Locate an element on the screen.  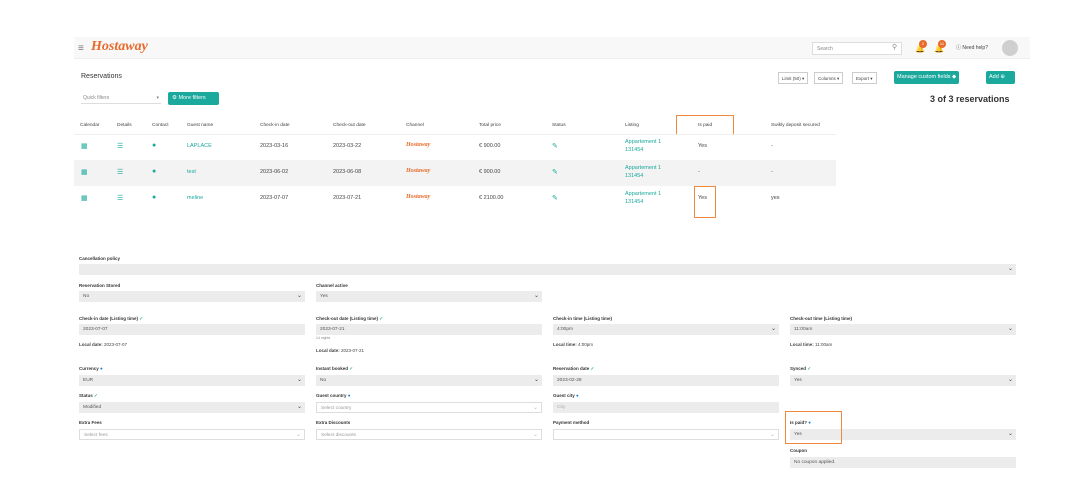
currency-select: EUR ⌄ is located at coordinates (192, 380).